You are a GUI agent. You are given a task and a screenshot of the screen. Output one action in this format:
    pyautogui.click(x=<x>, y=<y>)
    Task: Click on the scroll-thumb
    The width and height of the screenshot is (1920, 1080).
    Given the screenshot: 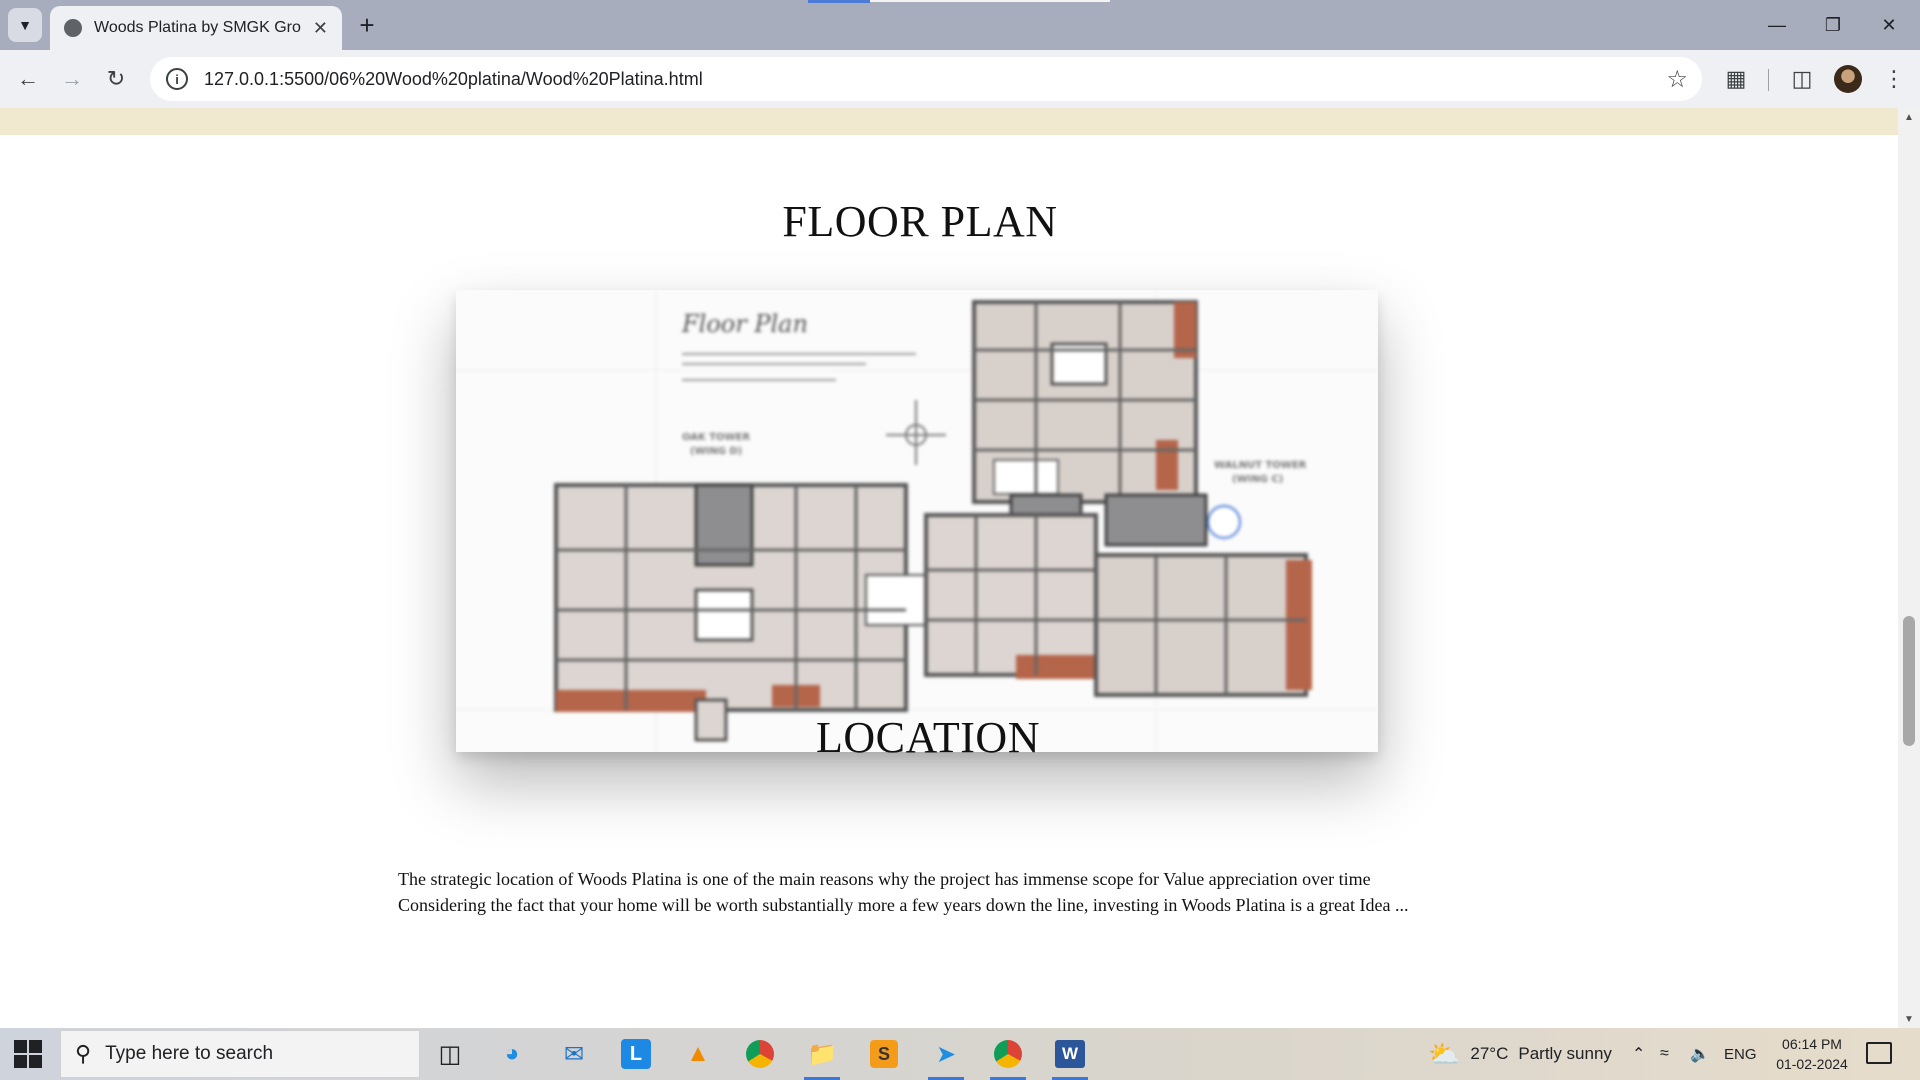 What is the action you would take?
    pyautogui.click(x=1909, y=681)
    